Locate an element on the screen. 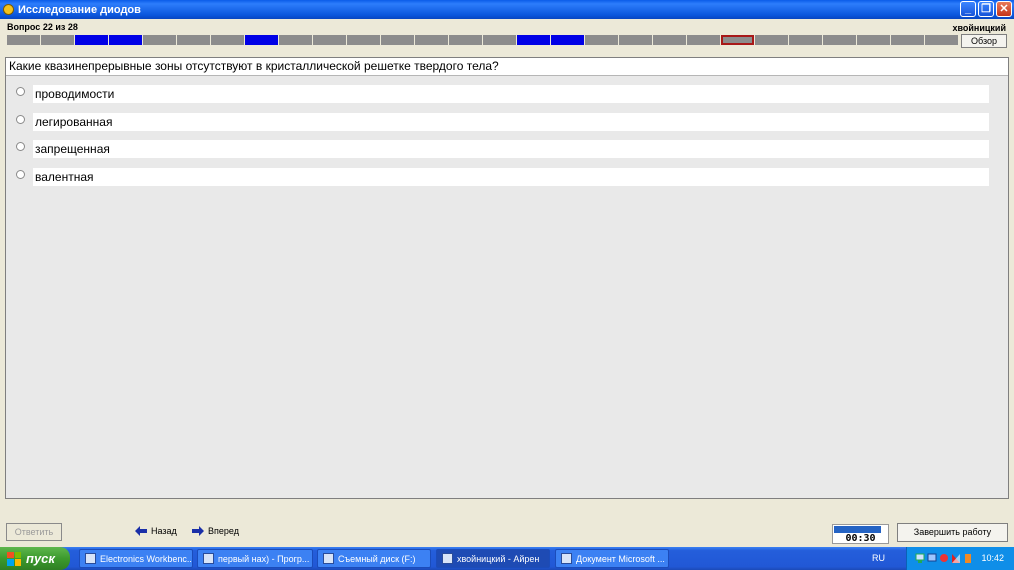 Image resolution: width=1014 pixels, height=570 pixels. network-icon is located at coordinates (920, 558).